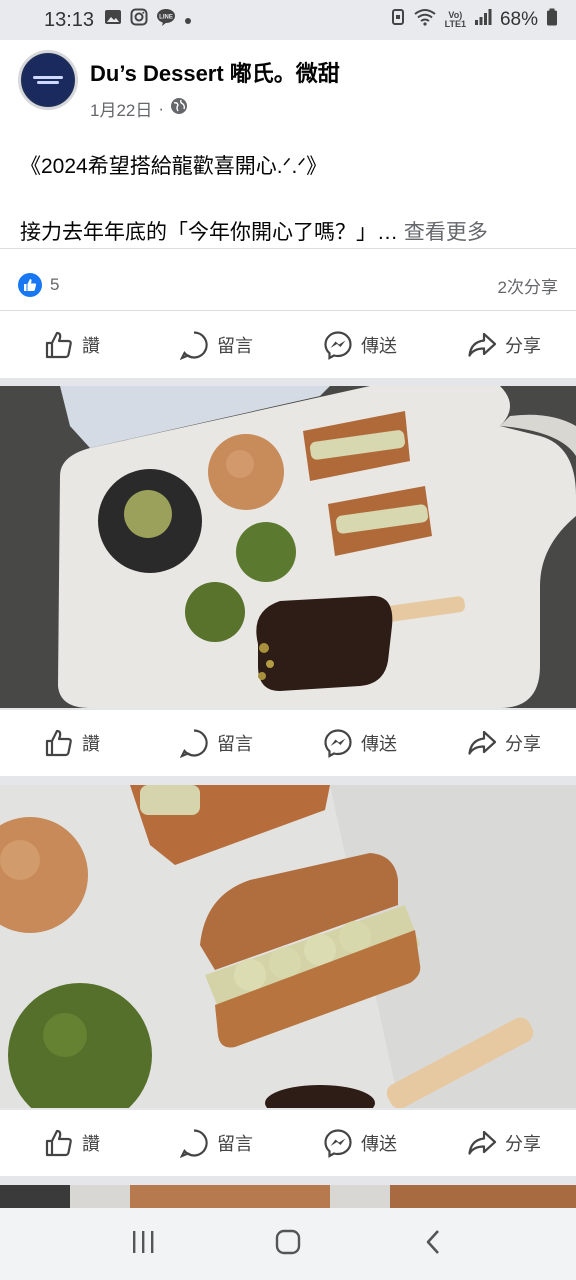 This screenshot has height=1280, width=576. Describe the element at coordinates (174, 166) in the screenshot. I see `post-title: 《2024希望搭給龍歡喜開心.ᐟ.ᐟ》` at that location.